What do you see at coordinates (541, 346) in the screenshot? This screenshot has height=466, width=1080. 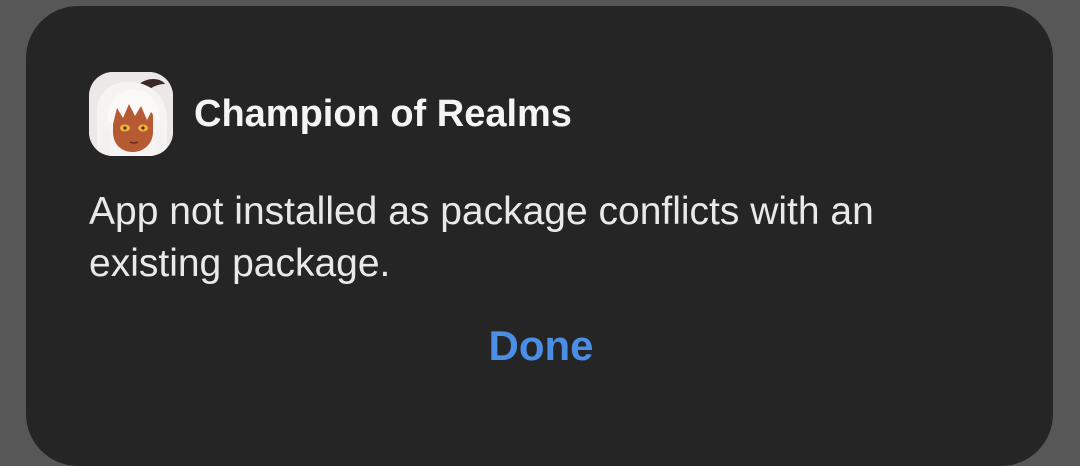 I see `done-button: Done` at bounding box center [541, 346].